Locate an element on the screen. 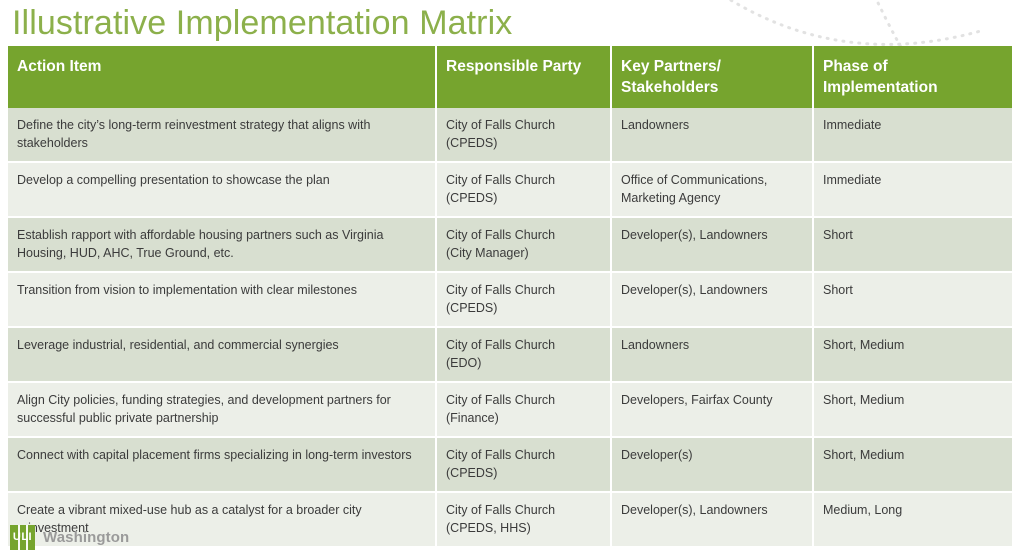 The height and width of the screenshot is (560, 1024). uli-logo-wordmark: Washington is located at coordinates (86, 537).